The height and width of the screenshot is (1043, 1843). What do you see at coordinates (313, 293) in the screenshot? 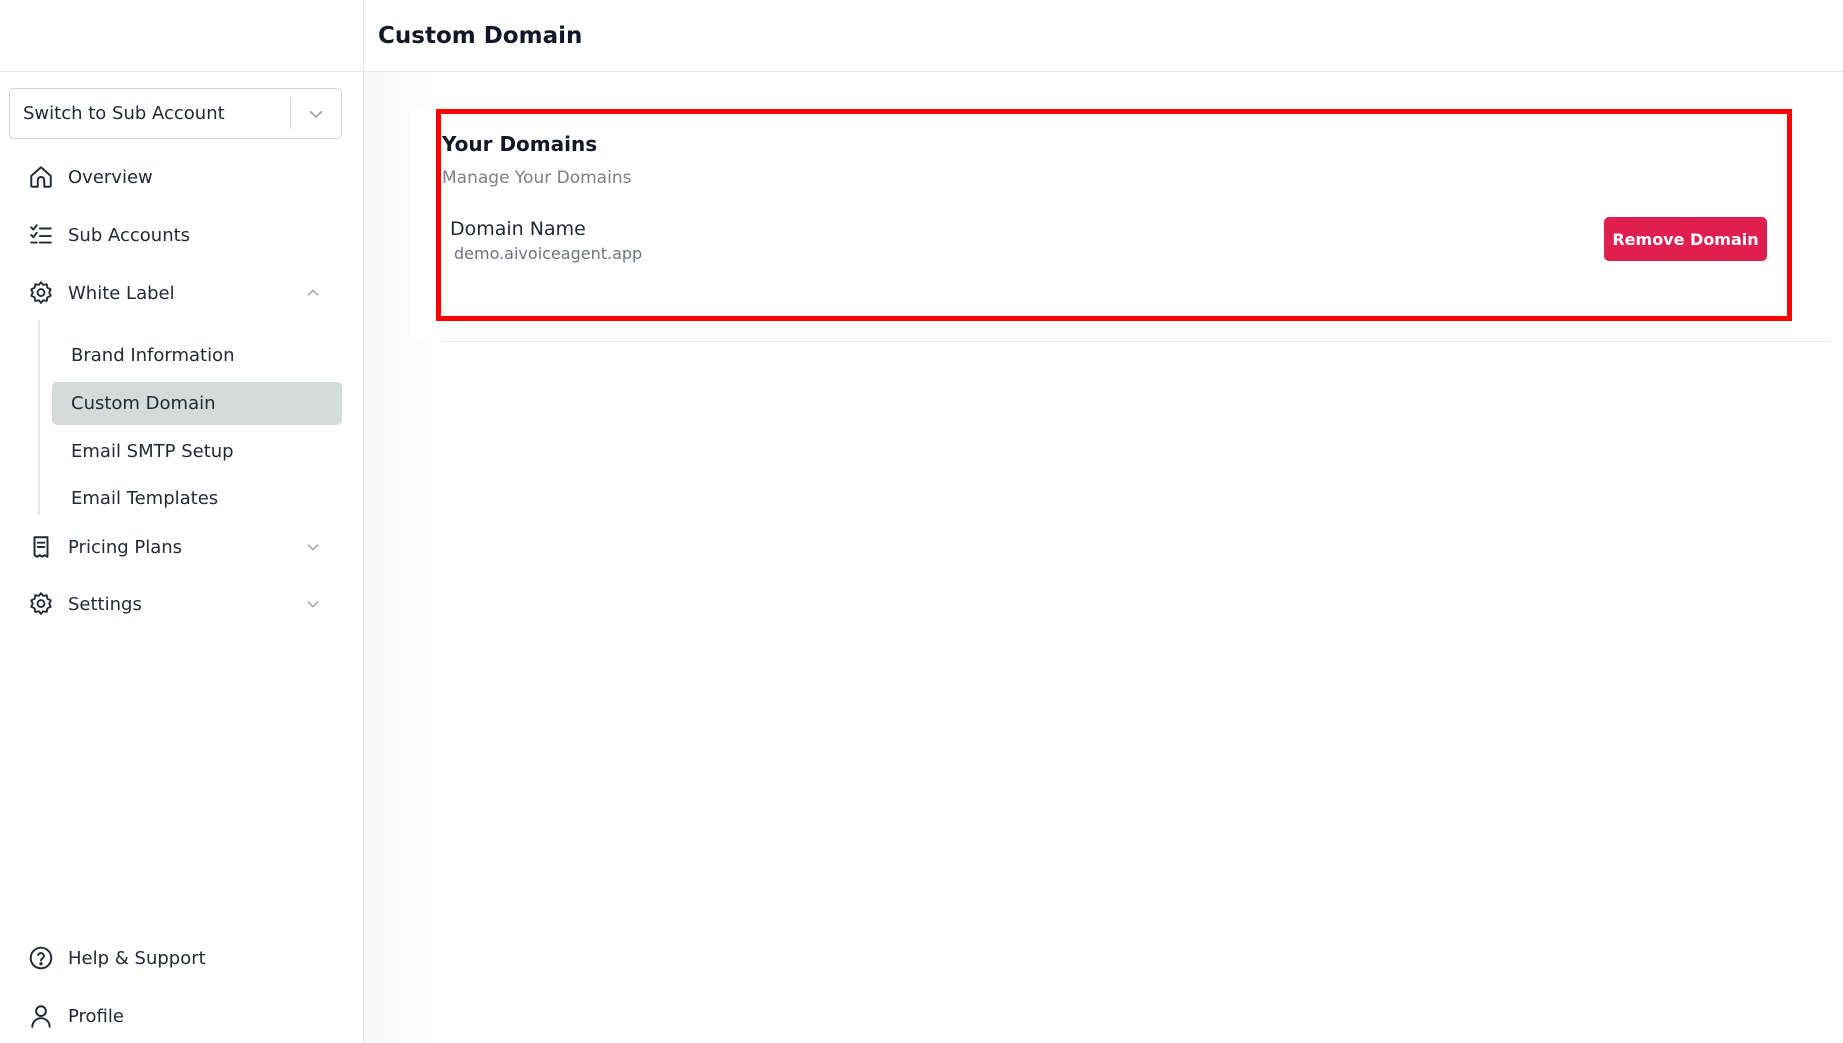
I see `chevron-up-icon` at bounding box center [313, 293].